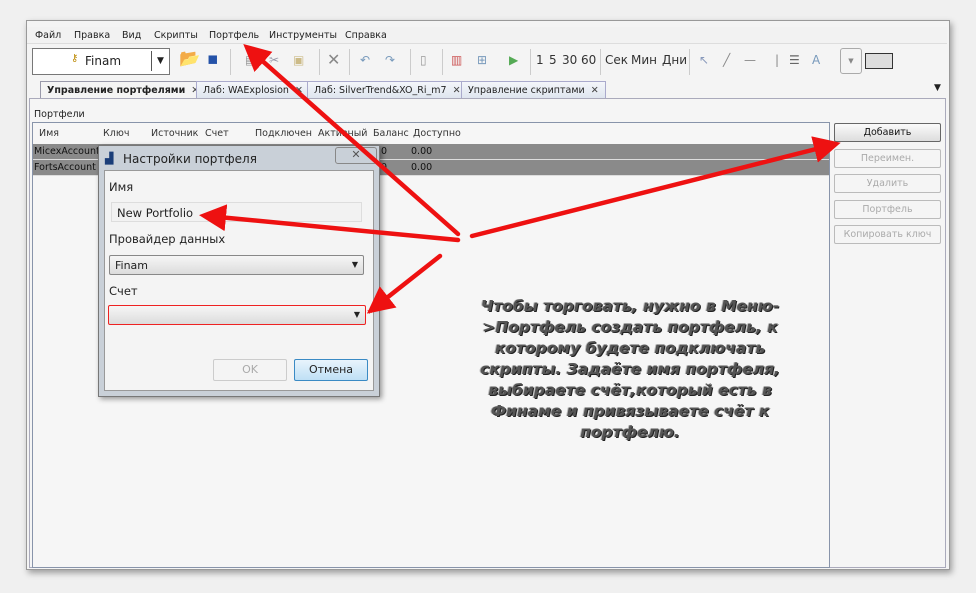 The height and width of the screenshot is (593, 976). What do you see at coordinates (655, 187) in the screenshot?
I see `arrow-to-add-button` at bounding box center [655, 187].